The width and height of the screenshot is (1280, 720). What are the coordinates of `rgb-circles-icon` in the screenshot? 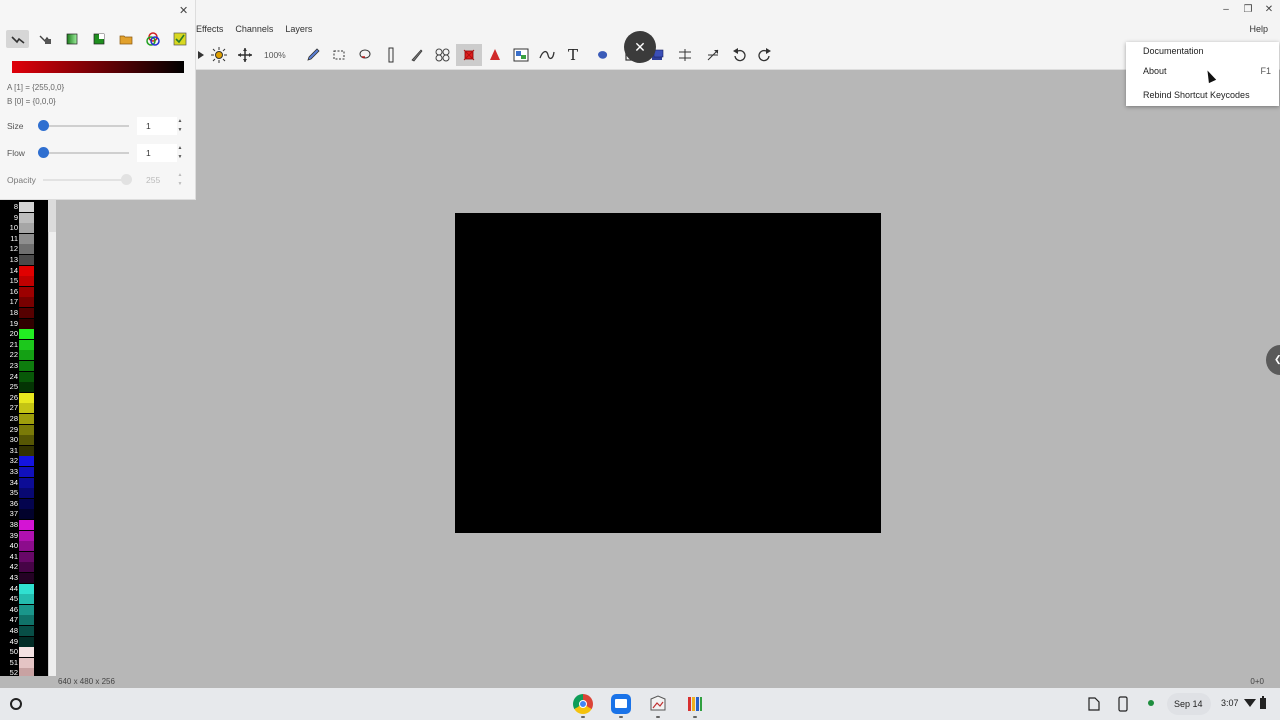 It's located at (152, 39).